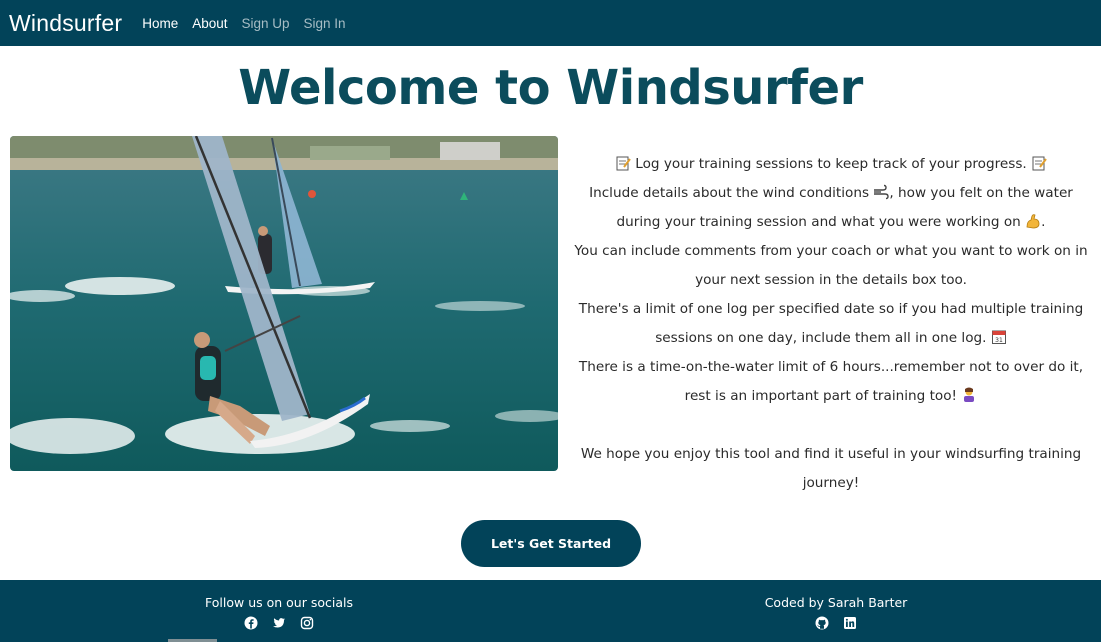 The image size is (1101, 642). I want to click on twitter-icon, so click(279, 623).